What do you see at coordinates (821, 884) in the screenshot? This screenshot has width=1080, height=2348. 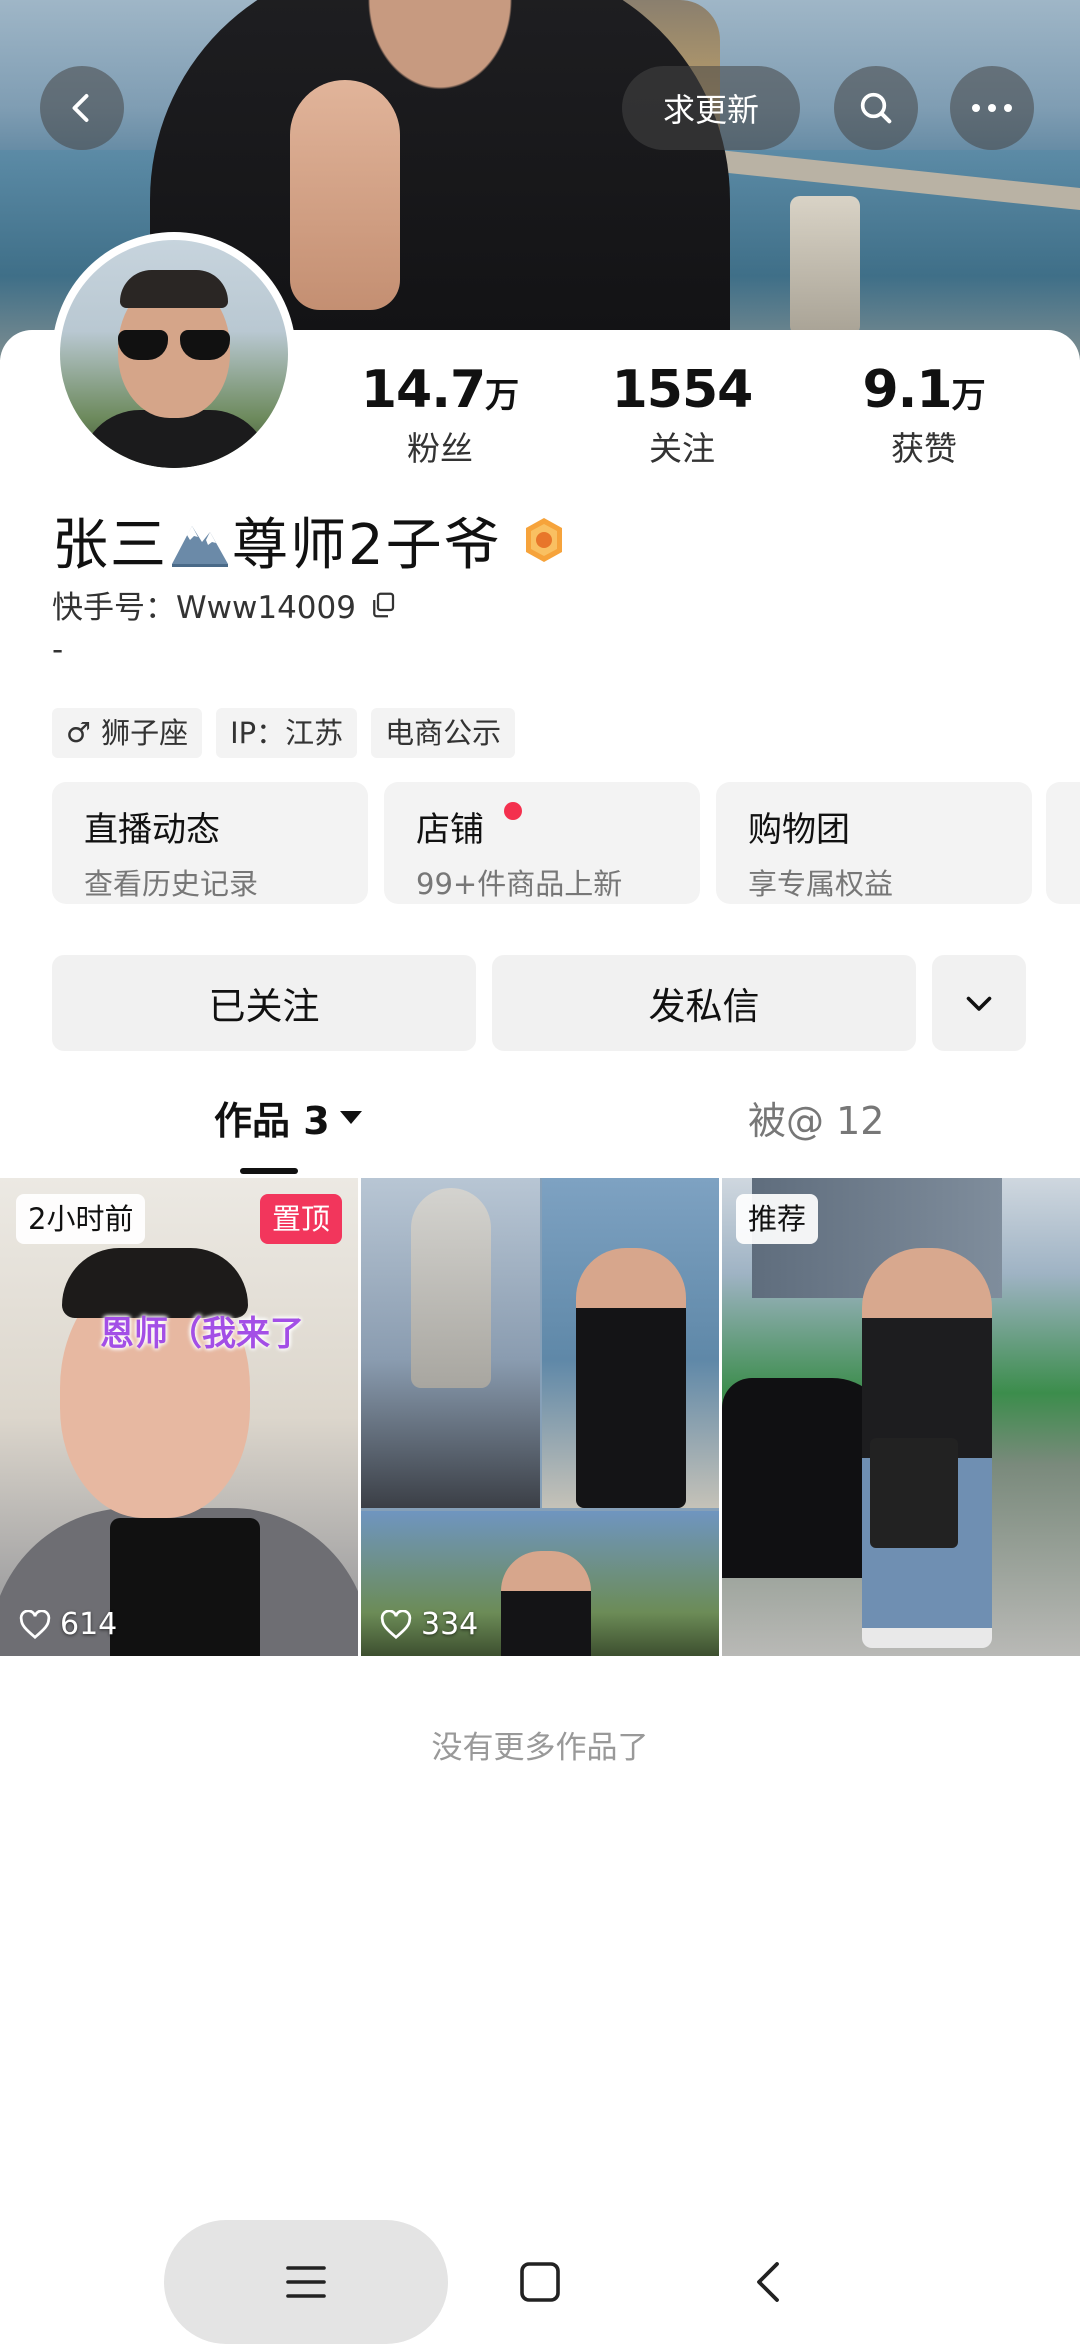 I see `tile-group-sub: 享专属权益` at bounding box center [821, 884].